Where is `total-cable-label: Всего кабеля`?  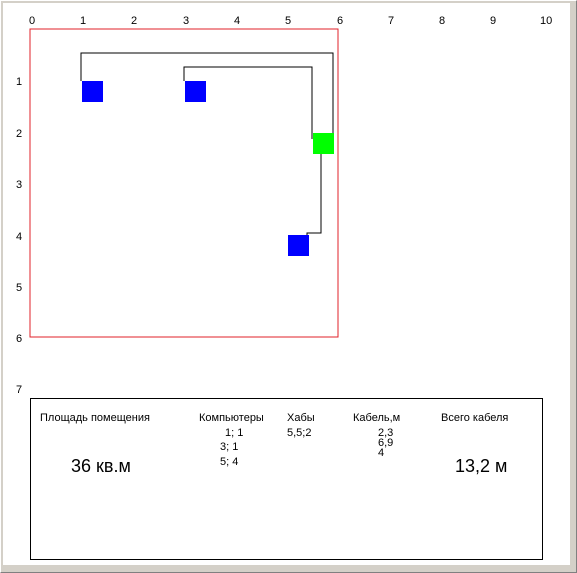
total-cable-label: Всего кабеля is located at coordinates (475, 418).